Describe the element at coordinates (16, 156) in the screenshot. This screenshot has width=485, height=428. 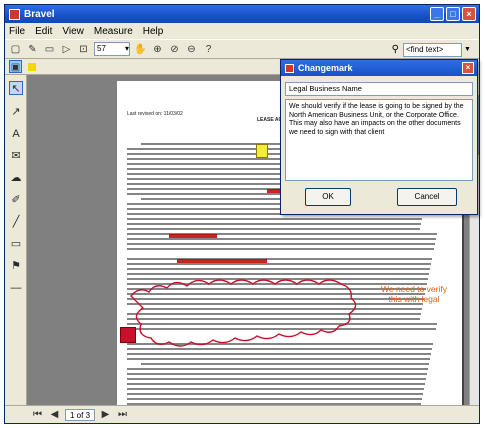
I see `note-icon: ✉` at that location.